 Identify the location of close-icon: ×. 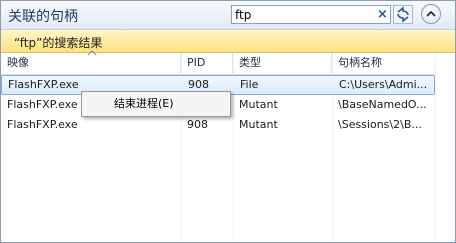
(382, 14).